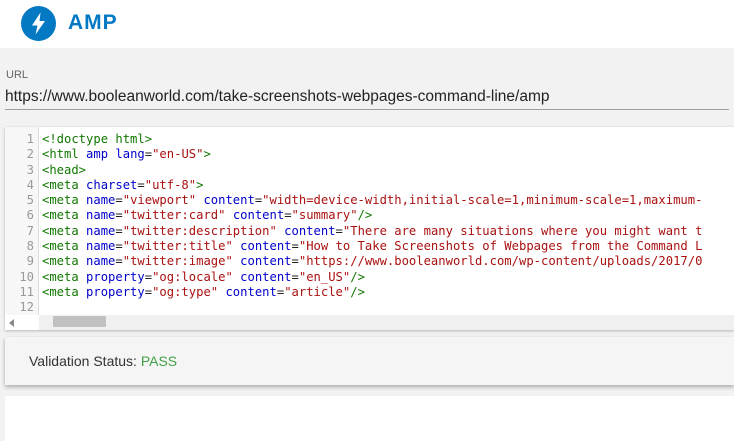 This screenshot has height=441, width=734. Describe the element at coordinates (185, 291) in the screenshot. I see `code-token: "og:type"` at that location.